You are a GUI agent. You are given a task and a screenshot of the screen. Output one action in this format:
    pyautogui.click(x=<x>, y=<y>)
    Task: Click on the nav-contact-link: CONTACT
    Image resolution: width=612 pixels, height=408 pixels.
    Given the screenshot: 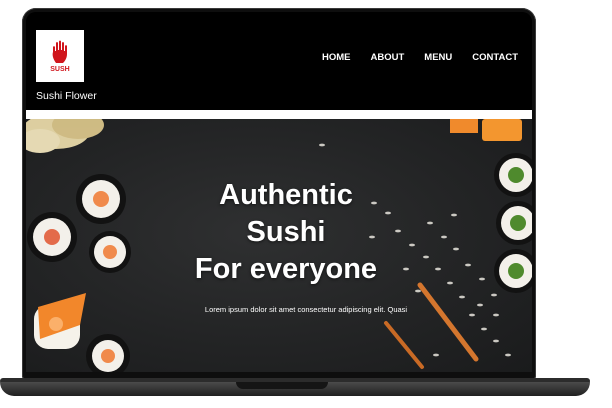 What is the action you would take?
    pyautogui.click(x=495, y=57)
    